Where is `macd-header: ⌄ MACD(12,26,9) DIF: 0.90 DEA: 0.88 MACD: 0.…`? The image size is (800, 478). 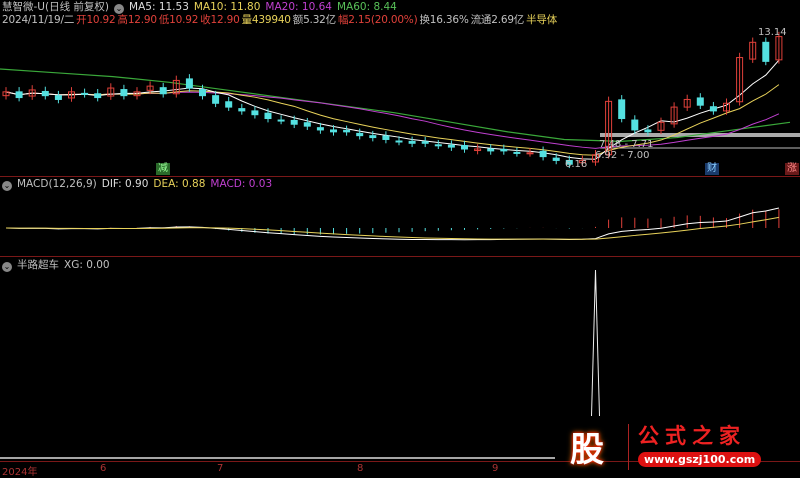
macd-header: ⌄ MACD(12,26,9) DIF: 0.90 DEA: 0.88 MACD: 0.… is located at coordinates (139, 184).